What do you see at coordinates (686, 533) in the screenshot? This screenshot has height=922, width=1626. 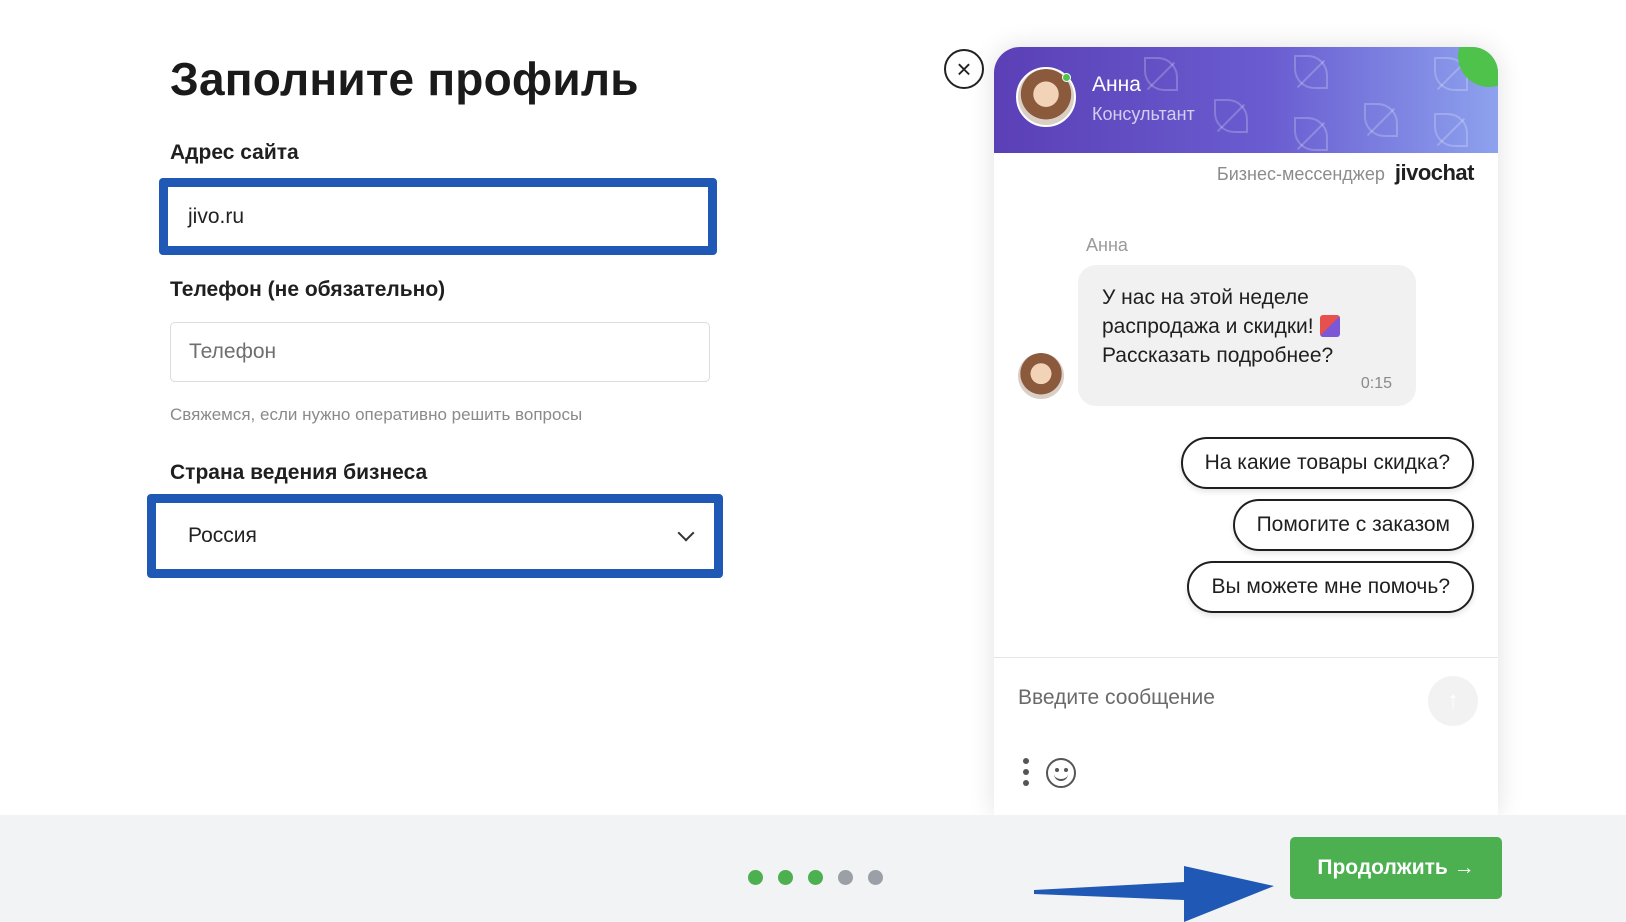 I see `chevron-down-icon` at bounding box center [686, 533].